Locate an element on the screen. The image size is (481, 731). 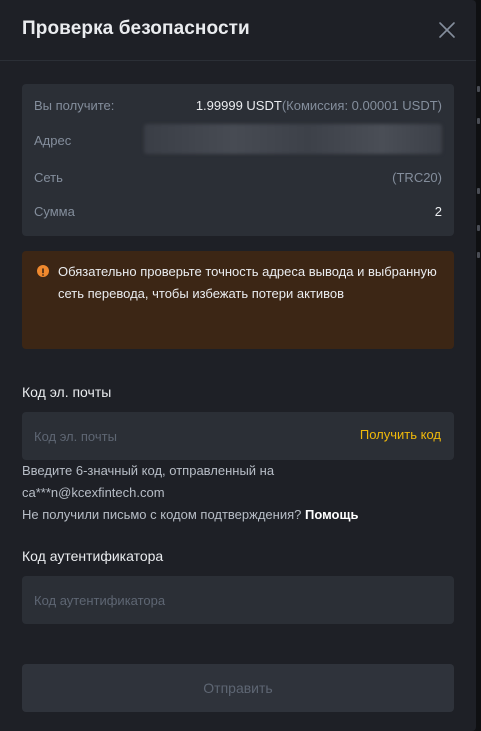
email-code-field: Получить код is located at coordinates (238, 436).